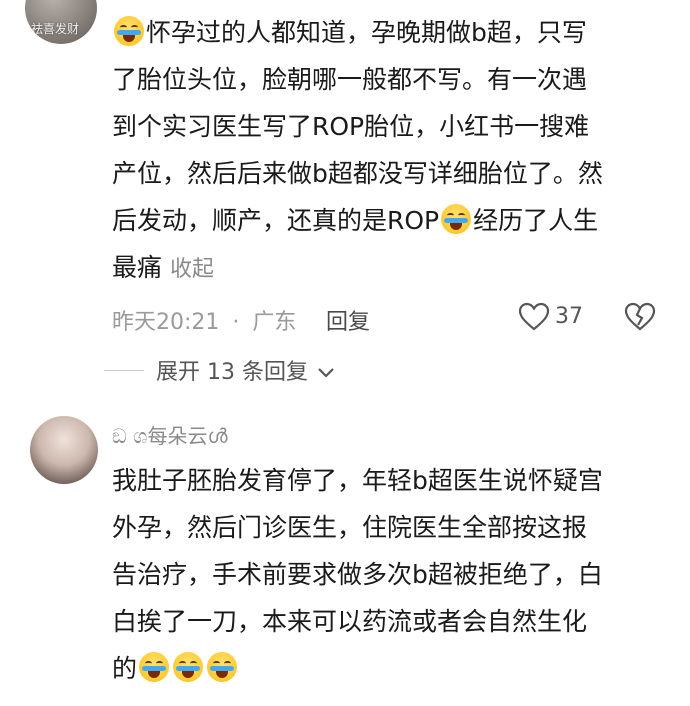  What do you see at coordinates (456, 219) in the screenshot?
I see `laughing-crying-emoji` at bounding box center [456, 219].